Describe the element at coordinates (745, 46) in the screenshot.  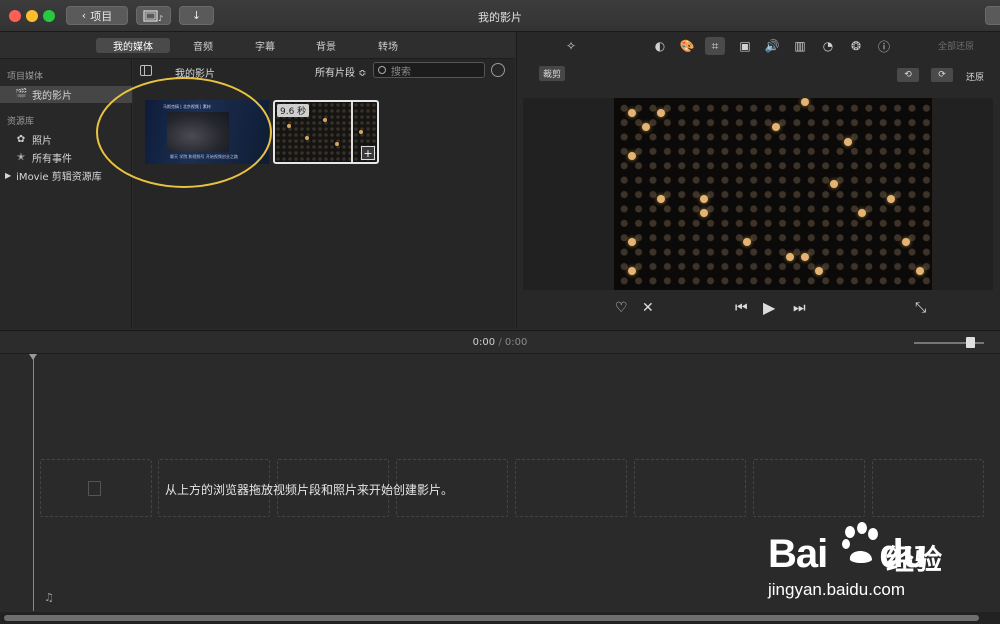
I see `camera-icon: ▣` at that location.